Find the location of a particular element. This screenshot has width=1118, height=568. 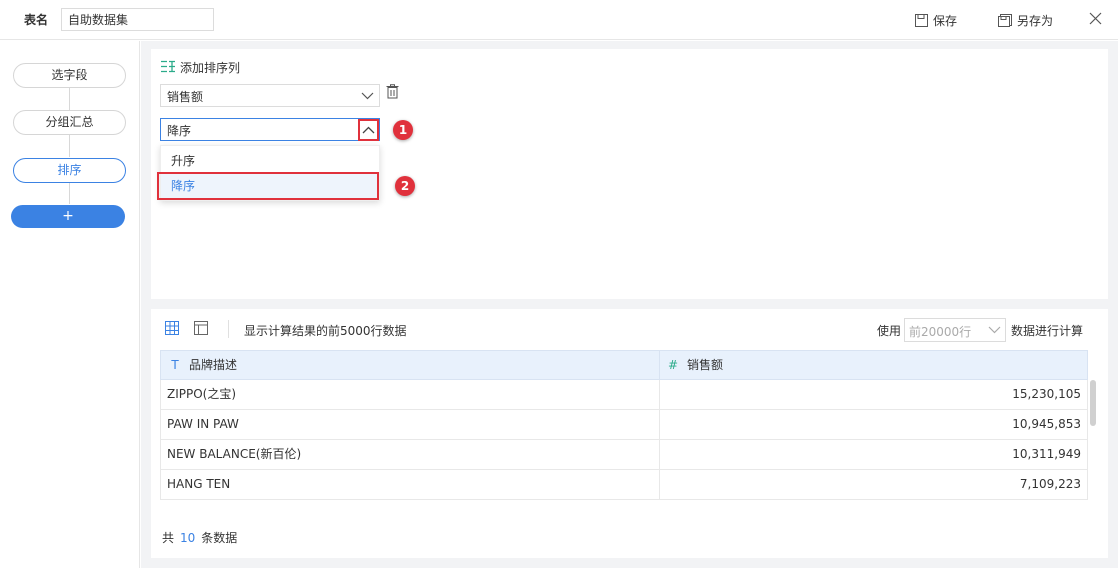

step-group-summary: 分组汇总 is located at coordinates (69, 122).